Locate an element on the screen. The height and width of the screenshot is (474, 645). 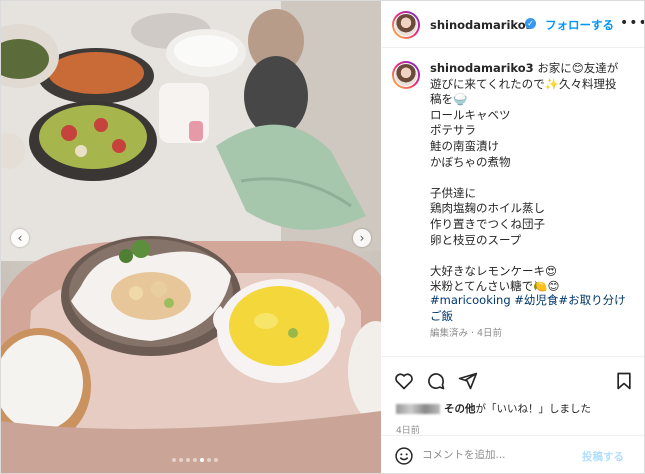
caption-line: 遊びに来てくれたので✨久々料理投 is located at coordinates (523, 83).